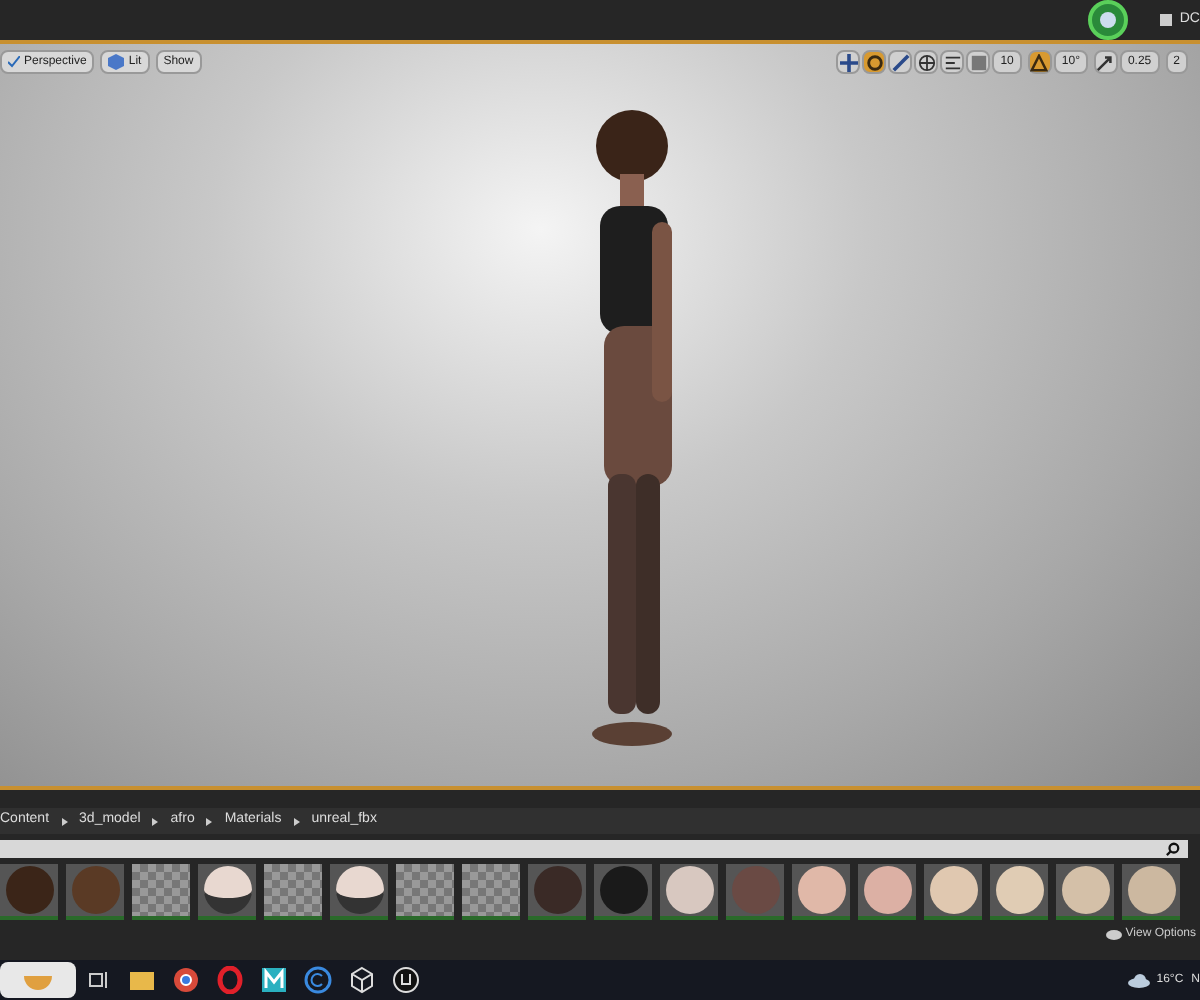 The image size is (1200, 1000). I want to click on bowl-icon, so click(38, 980).